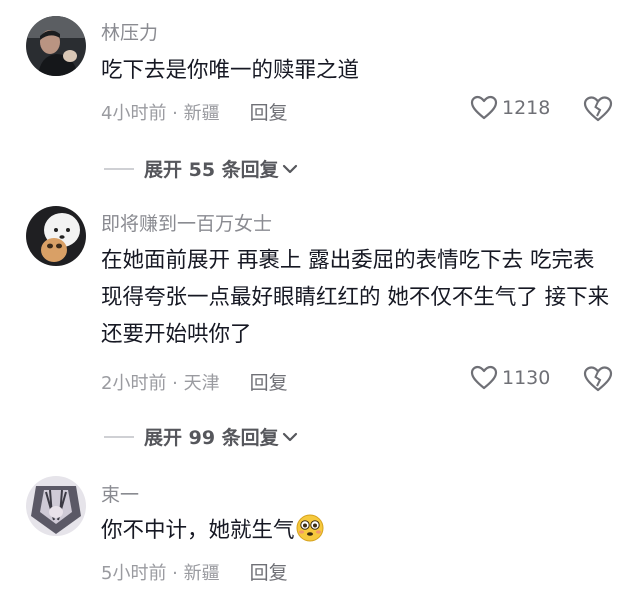 This screenshot has height=602, width=640. What do you see at coordinates (160, 383) in the screenshot?
I see `time-location: 2小时前 · 天津` at bounding box center [160, 383].